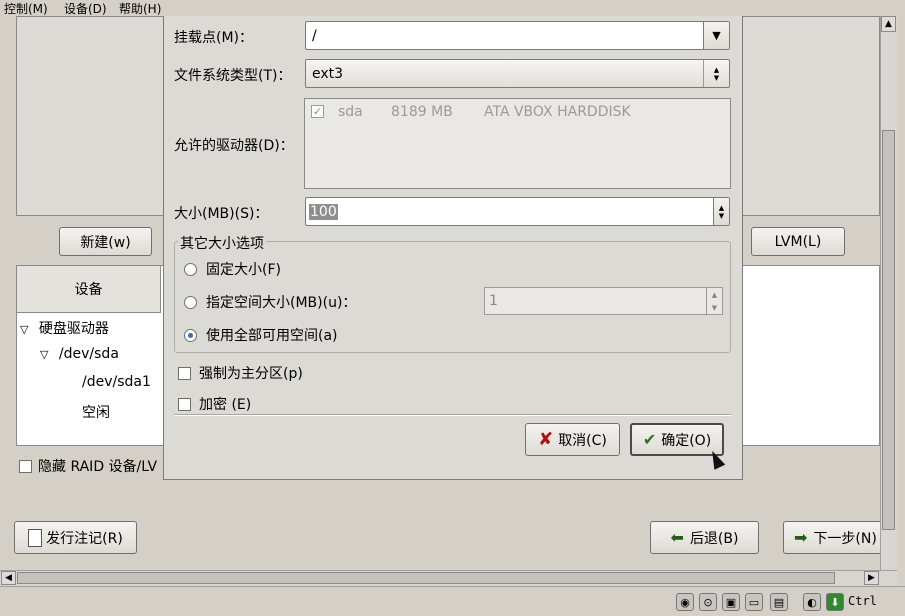 This screenshot has width=905, height=616. What do you see at coordinates (26, 8) in the screenshot?
I see `menu-control: 控制(M)` at bounding box center [26, 8].